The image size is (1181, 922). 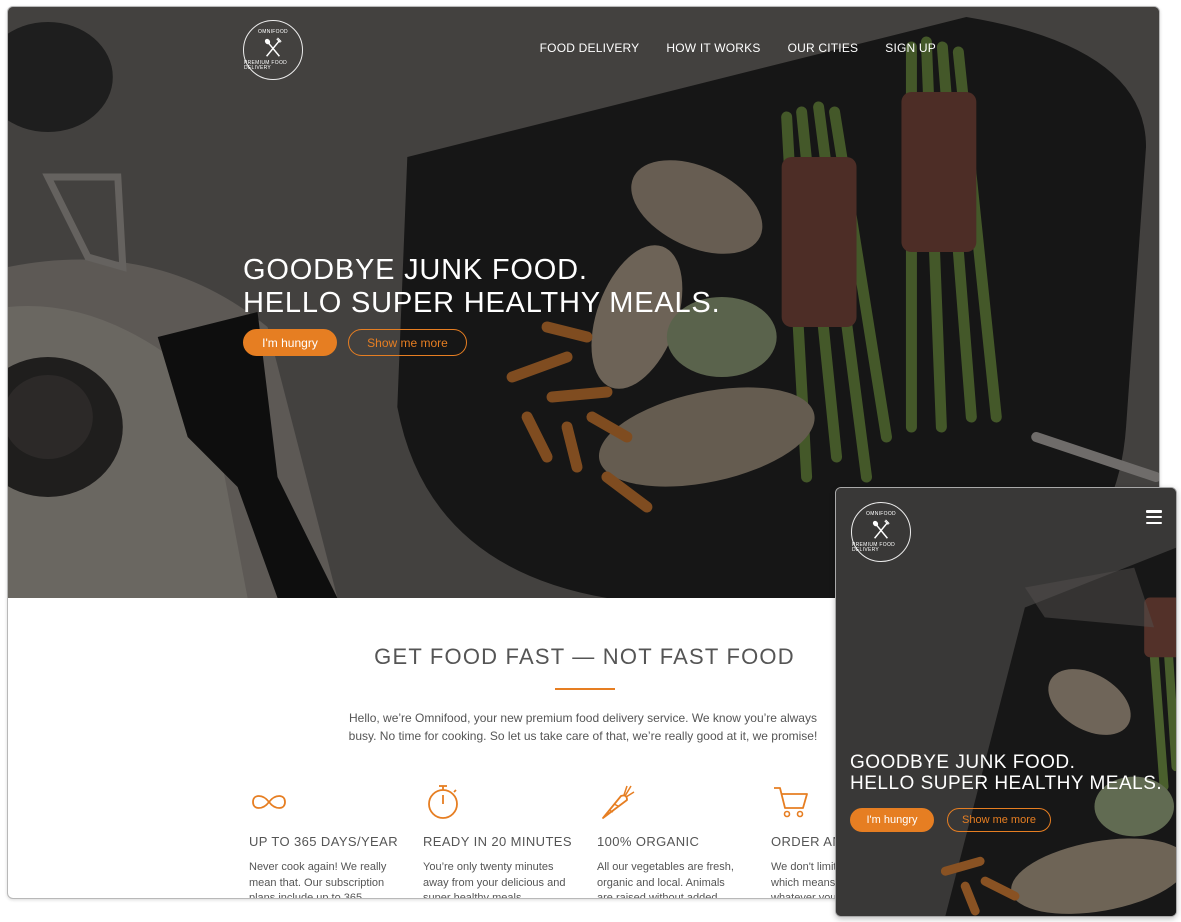 What do you see at coordinates (618, 802) in the screenshot?
I see `carrot-icon` at bounding box center [618, 802].